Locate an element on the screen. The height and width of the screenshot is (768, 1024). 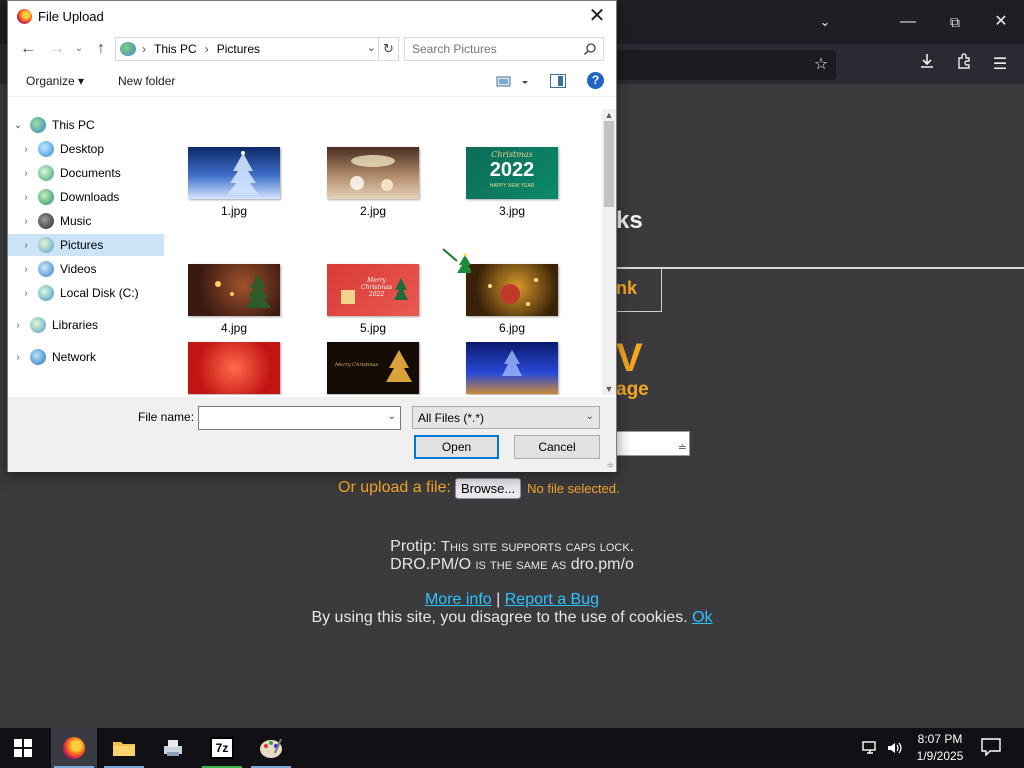
extensions-icon is located at coordinates (964, 65).